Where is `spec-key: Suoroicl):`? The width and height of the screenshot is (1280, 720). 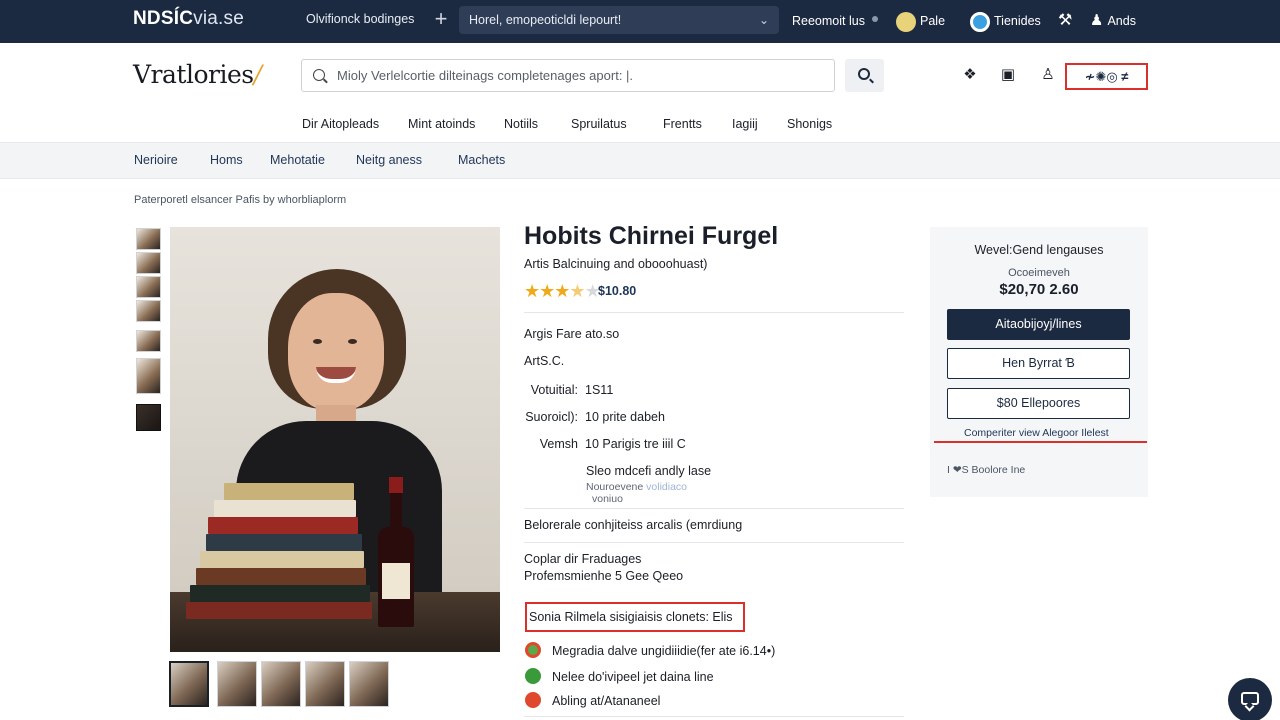 spec-key: Suoroicl): is located at coordinates (551, 417).